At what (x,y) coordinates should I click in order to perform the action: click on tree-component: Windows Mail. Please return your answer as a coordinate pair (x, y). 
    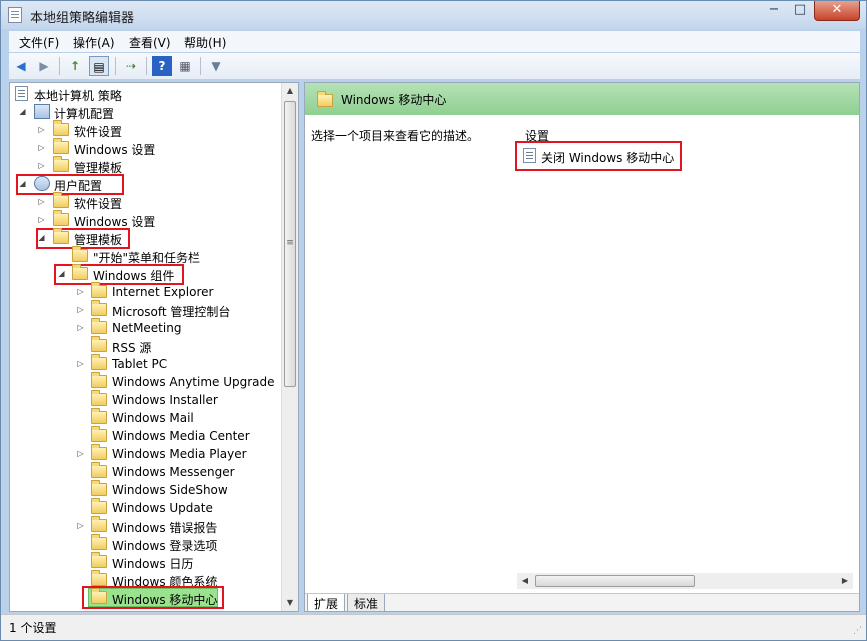
    Looking at the image, I should click on (145, 417).